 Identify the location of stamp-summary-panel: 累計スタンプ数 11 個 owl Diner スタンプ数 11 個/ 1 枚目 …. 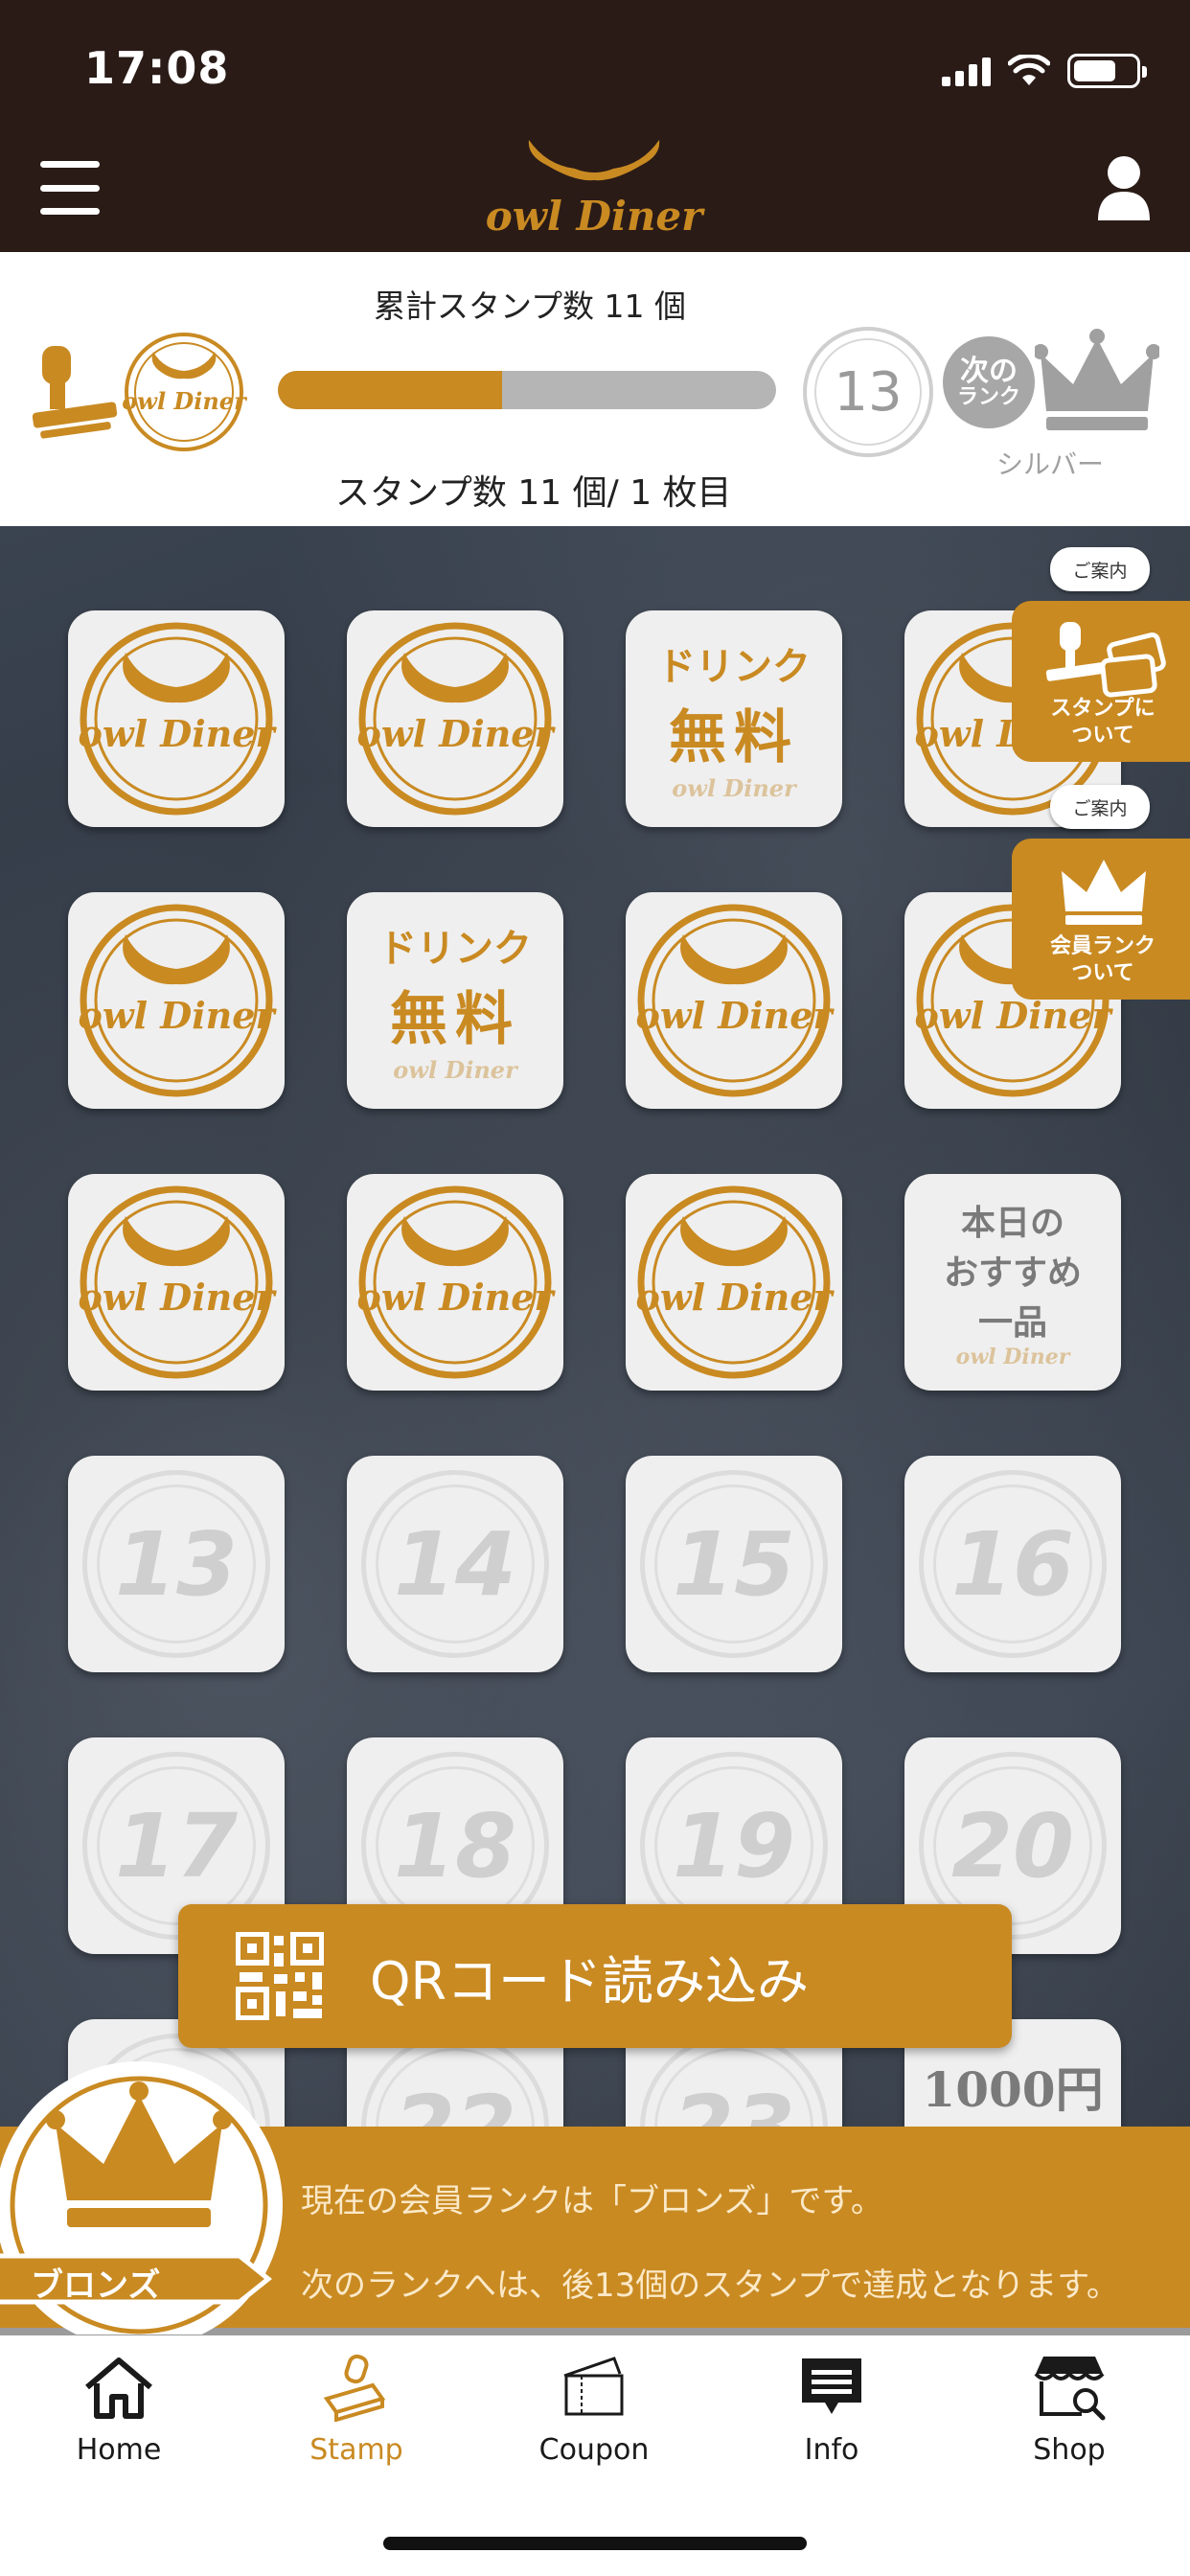
(595, 389).